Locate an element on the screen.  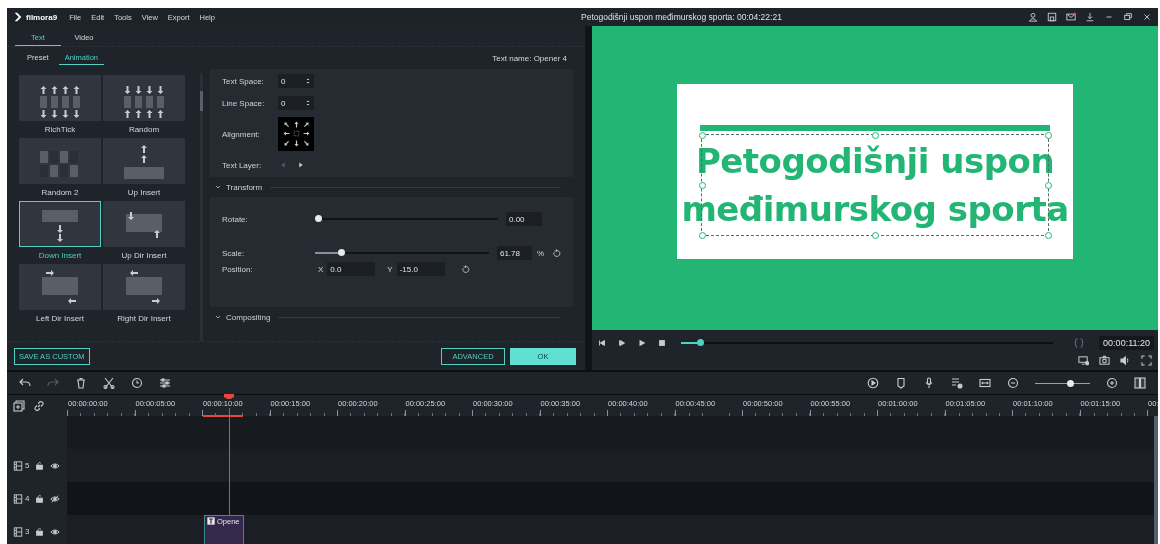
section-header: Compositing is located at coordinates (248, 317).